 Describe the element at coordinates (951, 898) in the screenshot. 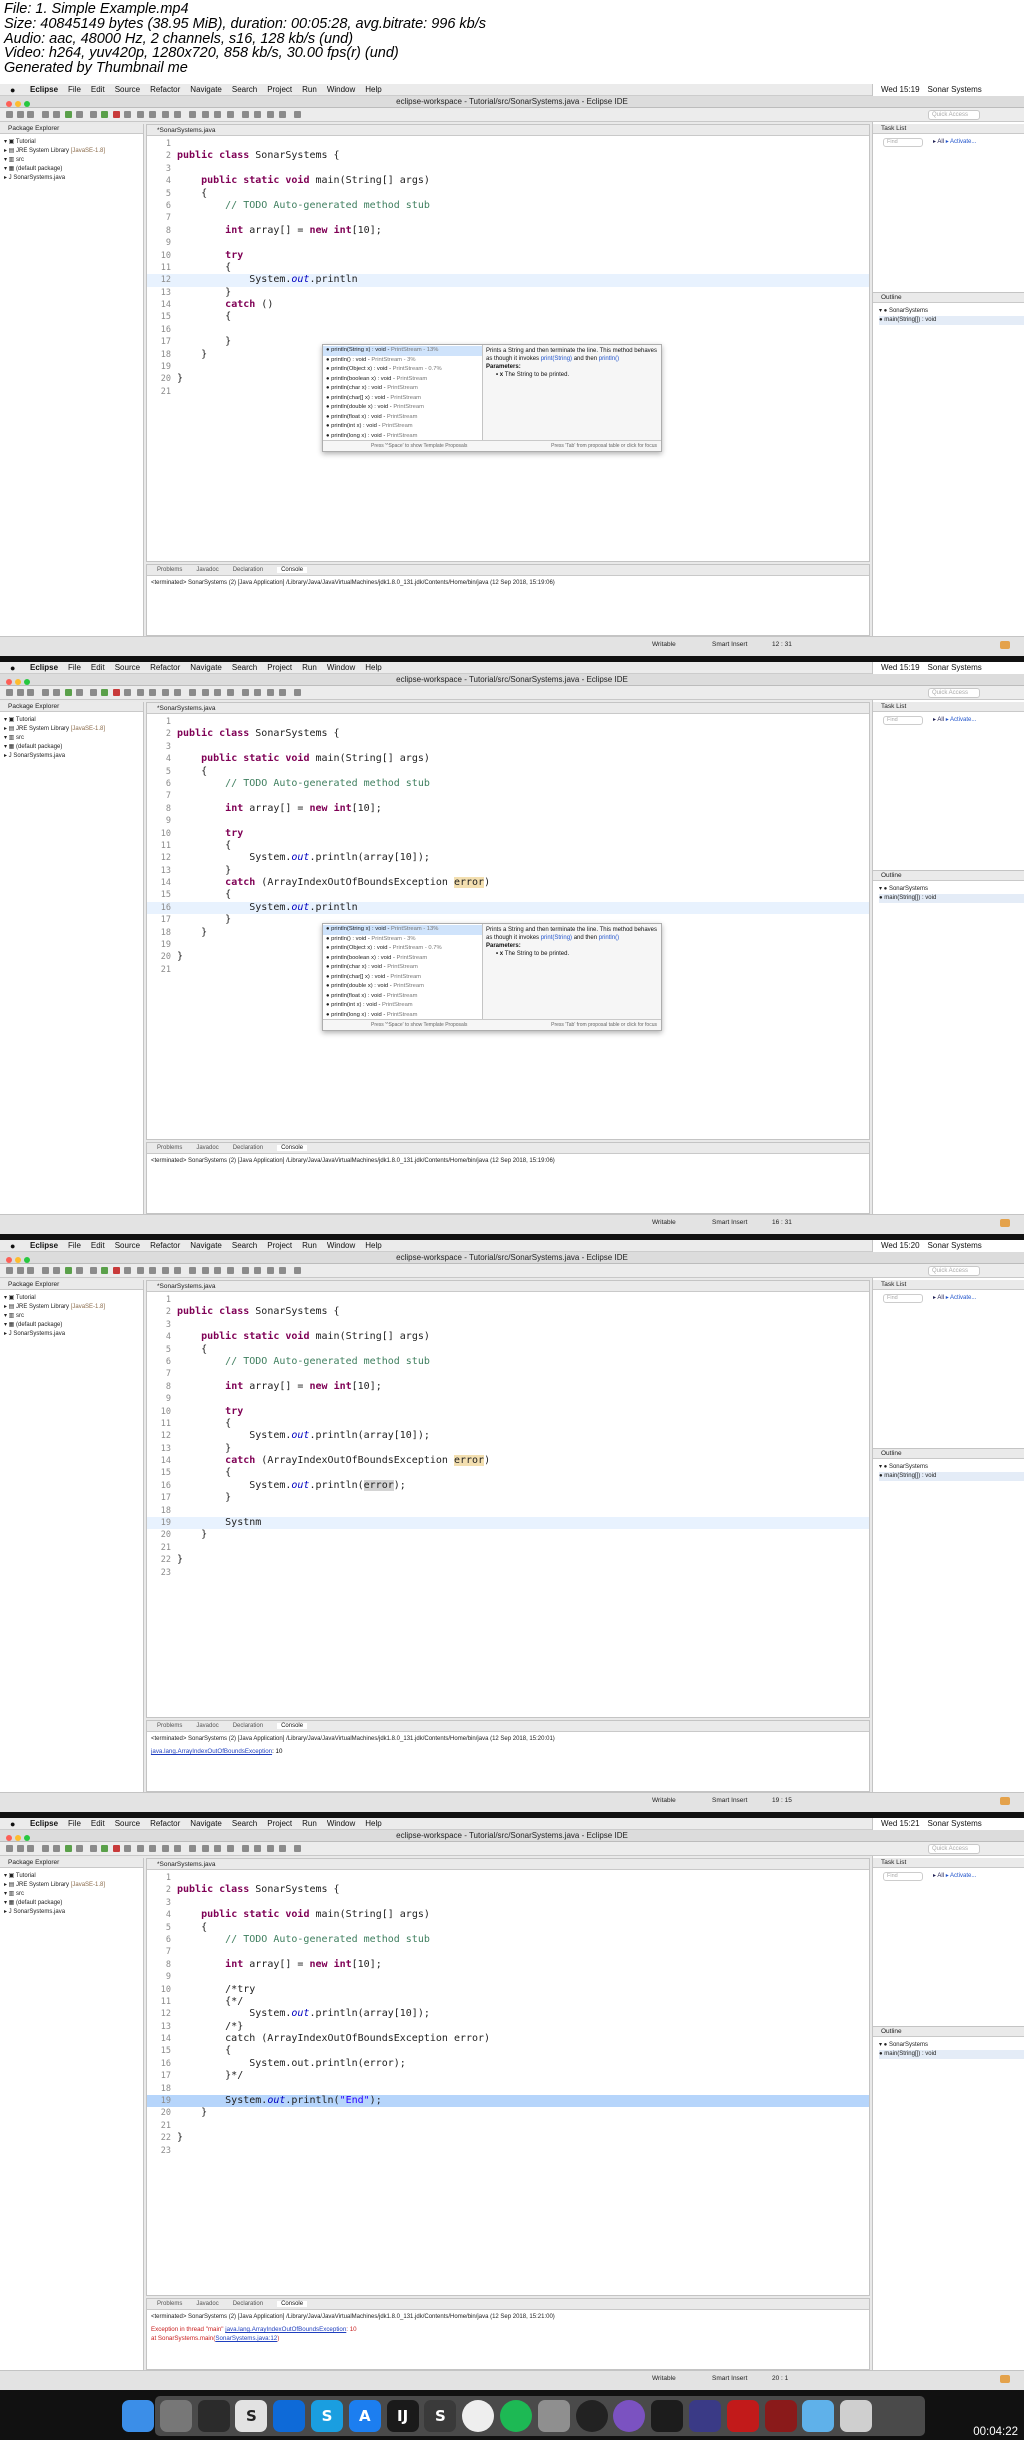

I see `outline-method: ● main(String[]) : void` at that location.